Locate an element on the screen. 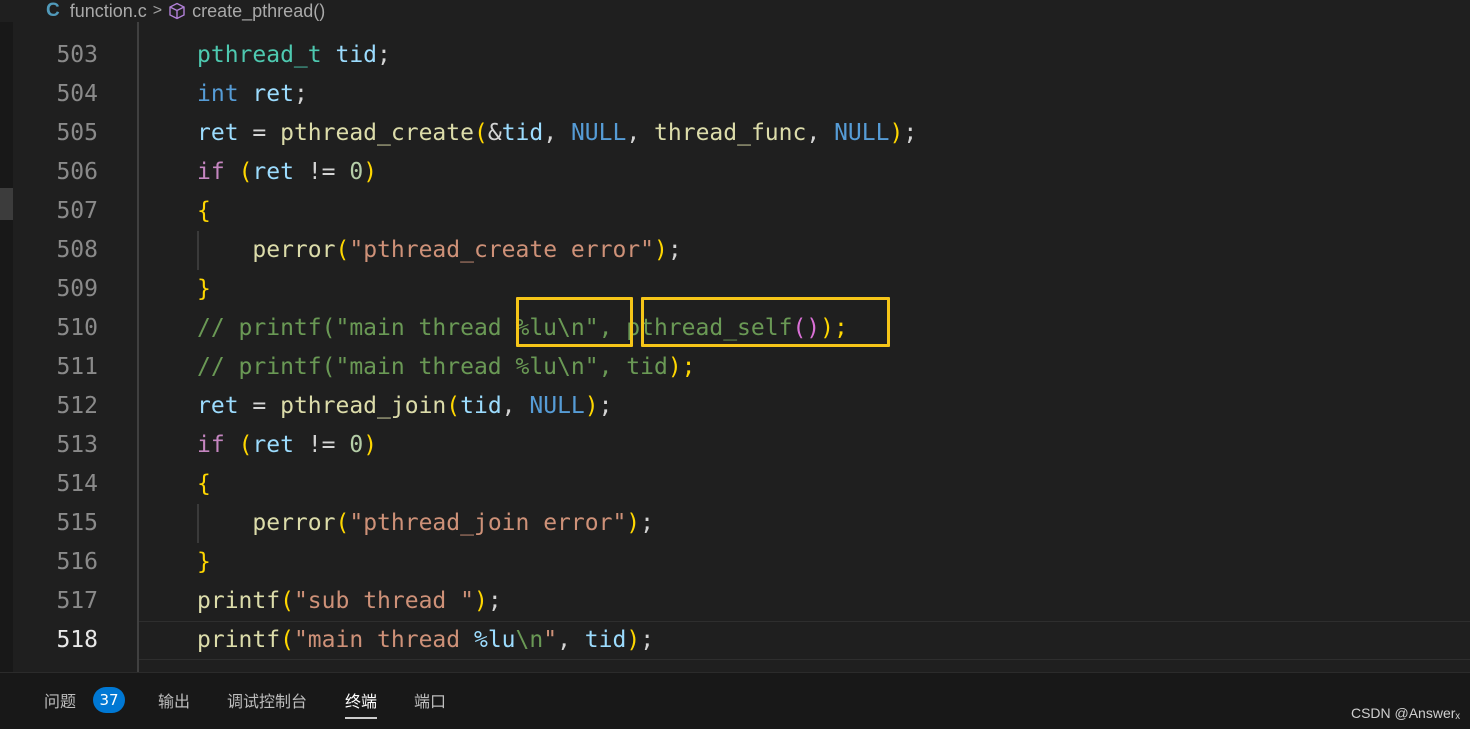 Image resolution: width=1470 pixels, height=729 pixels. line-number: 510 is located at coordinates (55, 328).